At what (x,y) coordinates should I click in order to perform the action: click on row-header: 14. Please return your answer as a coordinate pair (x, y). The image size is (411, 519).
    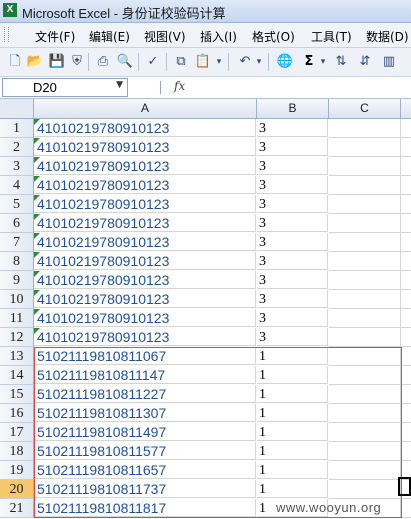
    Looking at the image, I should click on (17, 375).